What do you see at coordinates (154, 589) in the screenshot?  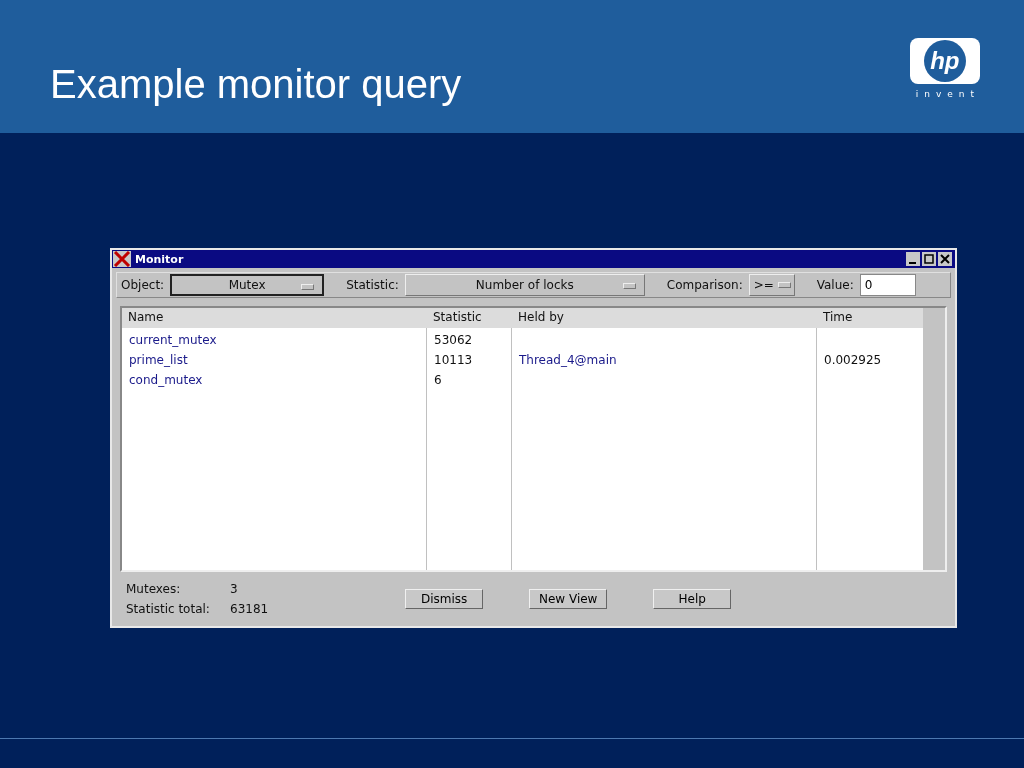 I see `summary-label: Mutexes:` at bounding box center [154, 589].